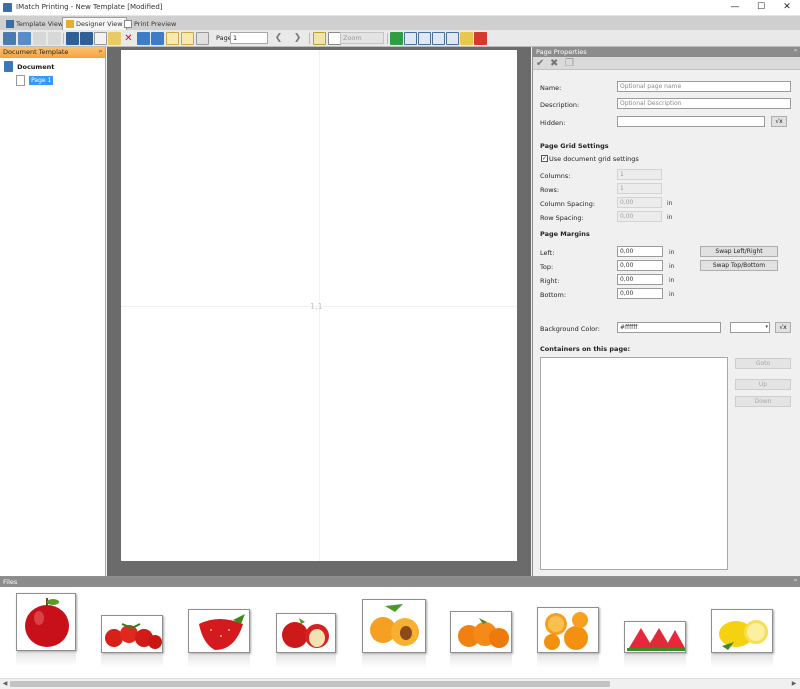 The height and width of the screenshot is (689, 800). Describe the element at coordinates (569, 63) in the screenshot. I see `copy-icon: ❐` at that location.